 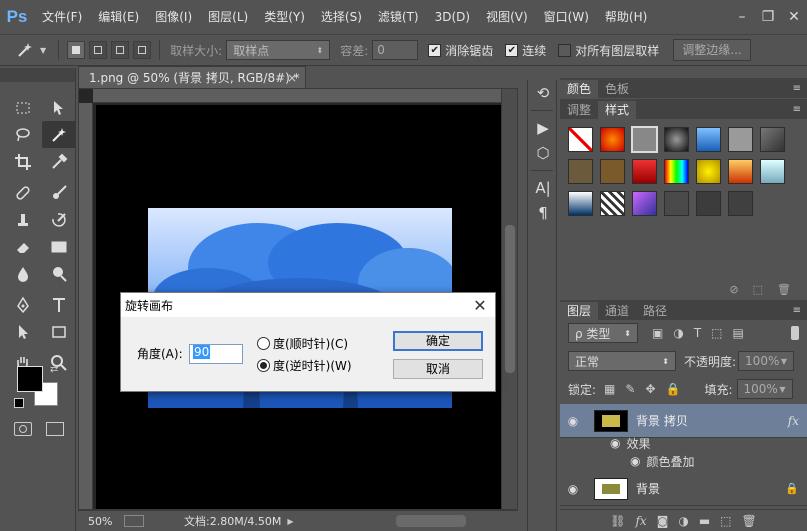 I want to click on tab-swatches: 色板, so click(x=617, y=89).